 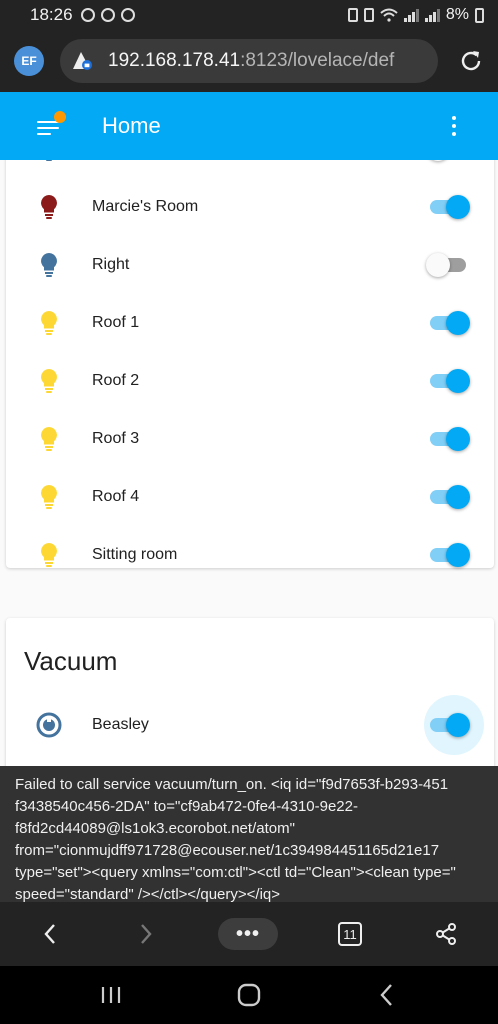 I want to click on browser-bottom-bar: ••• 11, so click(x=249, y=934).